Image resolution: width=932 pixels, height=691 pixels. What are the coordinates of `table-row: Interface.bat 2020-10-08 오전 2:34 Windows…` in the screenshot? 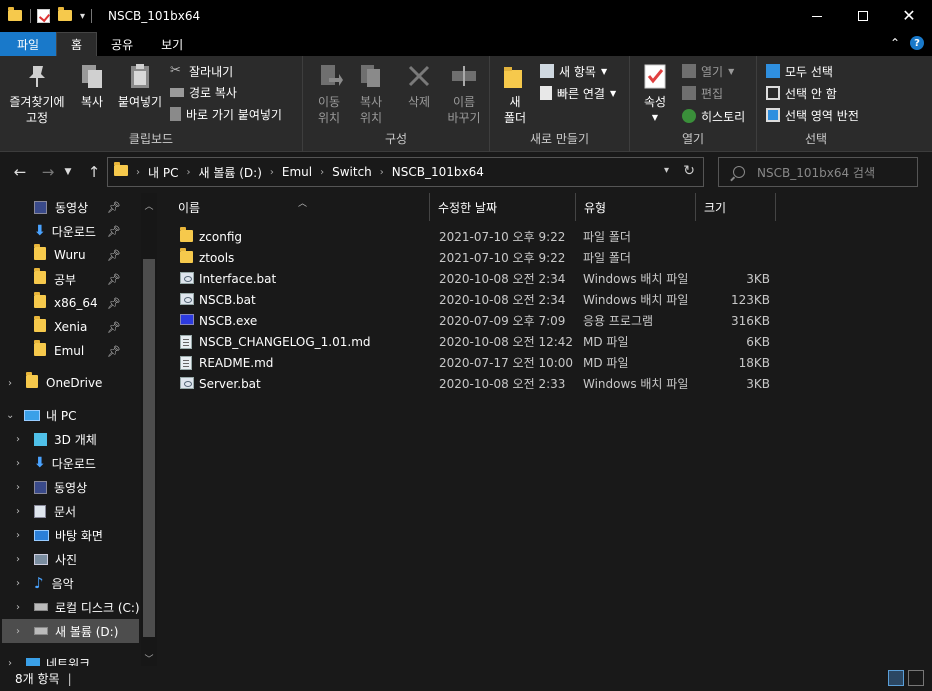 It's located at (475, 278).